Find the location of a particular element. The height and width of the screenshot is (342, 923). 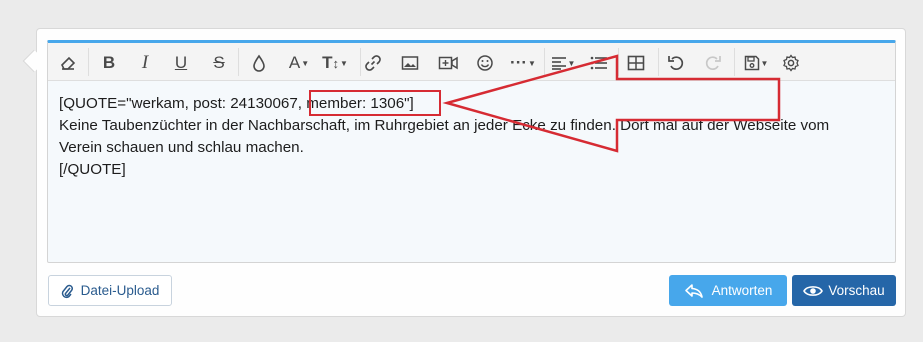

paperclip-icon is located at coordinates (67, 291).